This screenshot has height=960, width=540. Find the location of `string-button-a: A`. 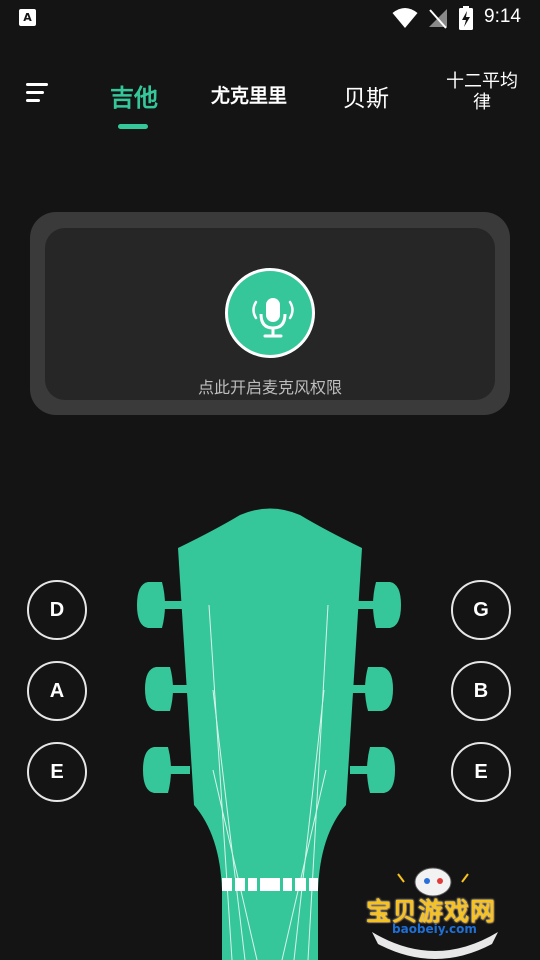

string-button-a: A is located at coordinates (57, 691).